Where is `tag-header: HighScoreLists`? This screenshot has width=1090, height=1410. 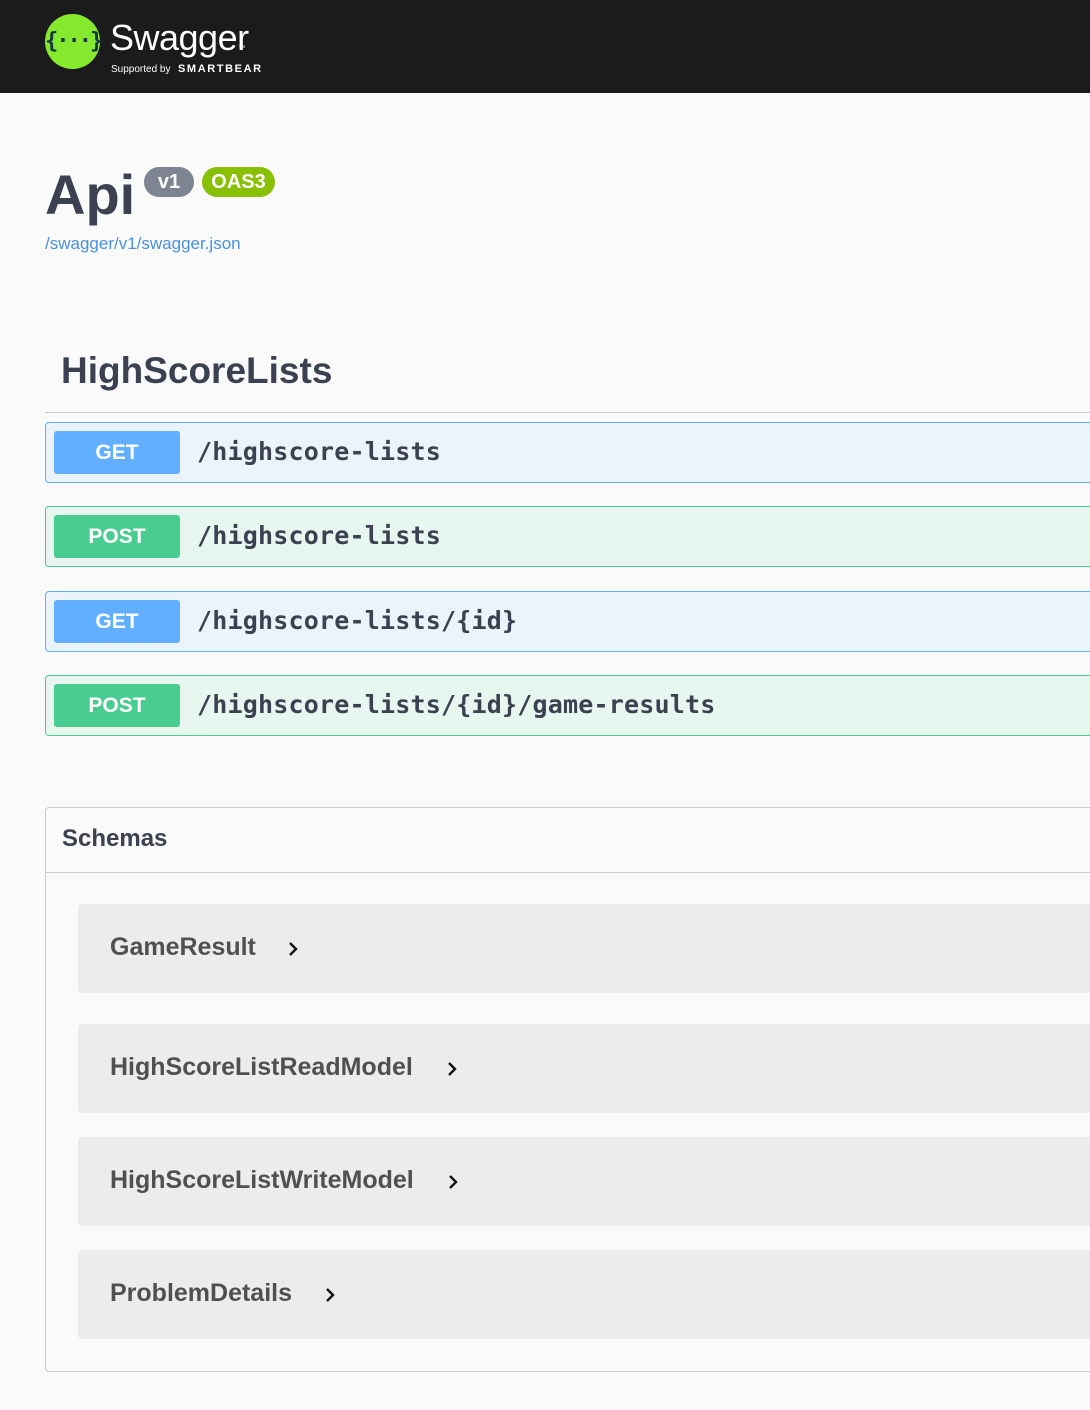 tag-header: HighScoreLists is located at coordinates (567, 374).